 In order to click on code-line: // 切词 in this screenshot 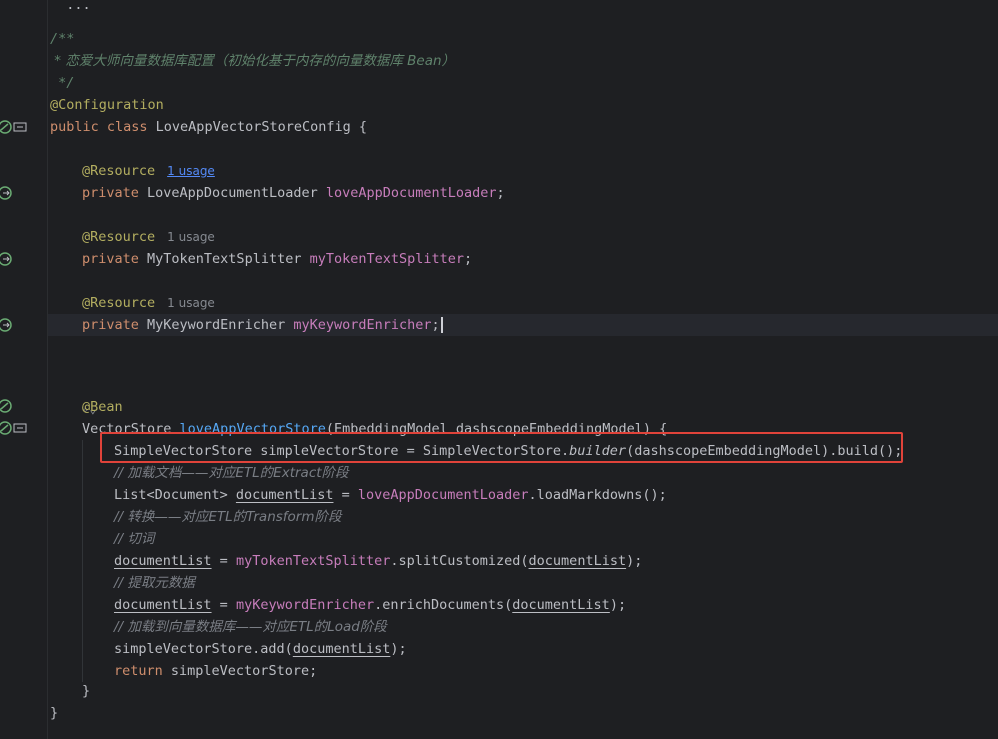, I will do `click(134, 539)`.